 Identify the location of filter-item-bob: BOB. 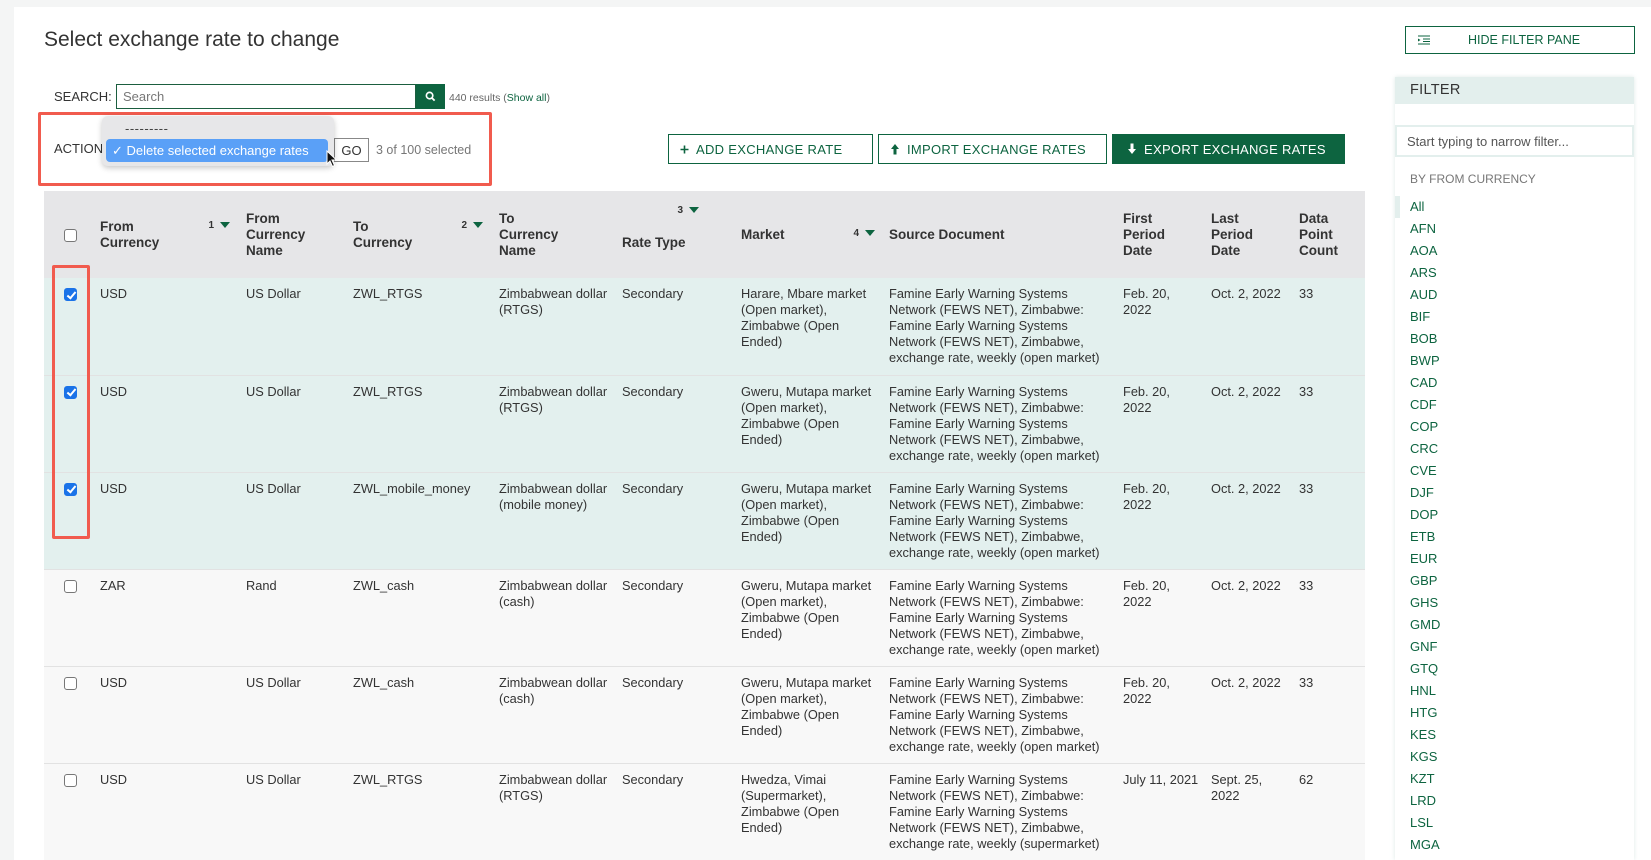
(1514, 339).